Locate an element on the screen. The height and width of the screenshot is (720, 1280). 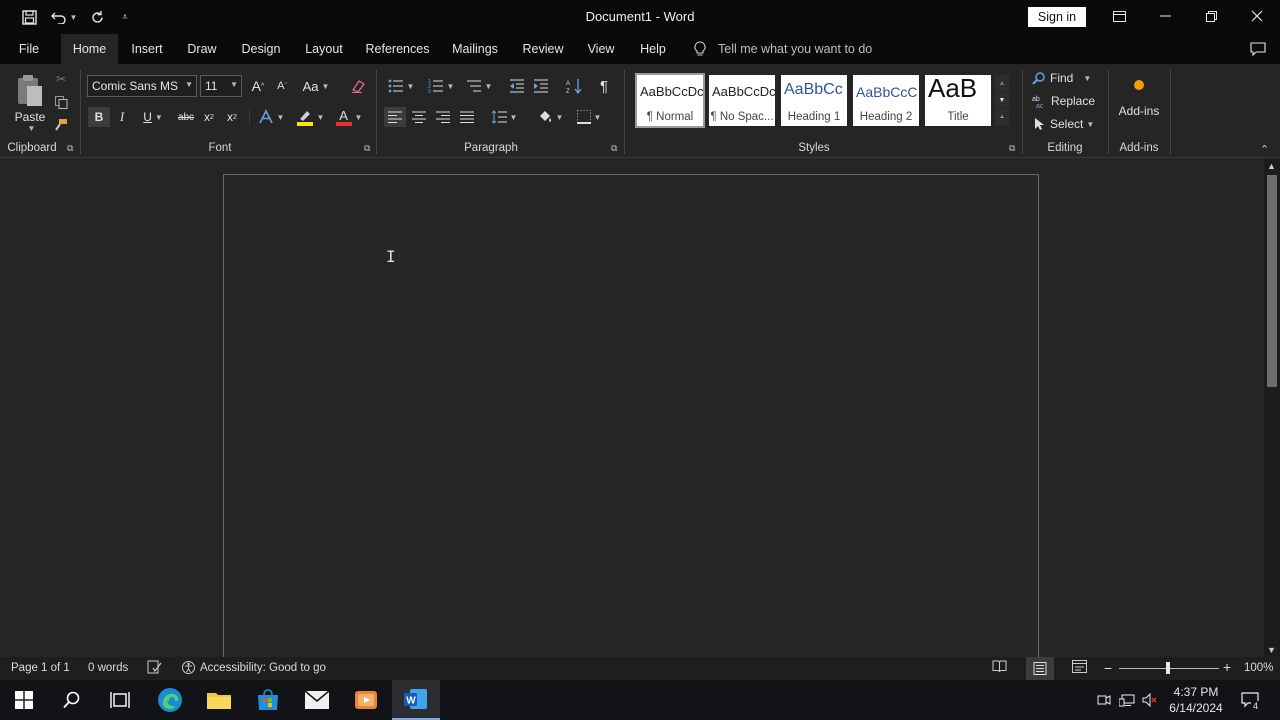
style-heading-1: AaBbCc Heading 1 is located at coordinates (814, 100).